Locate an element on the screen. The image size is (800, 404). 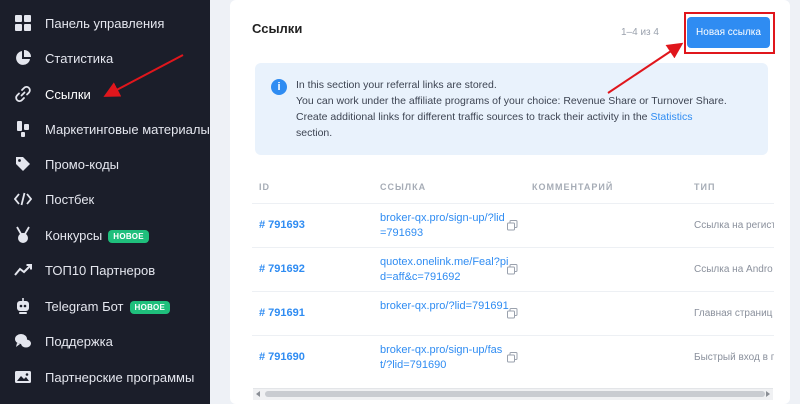
link-id: # 791691 is located at coordinates (282, 313).